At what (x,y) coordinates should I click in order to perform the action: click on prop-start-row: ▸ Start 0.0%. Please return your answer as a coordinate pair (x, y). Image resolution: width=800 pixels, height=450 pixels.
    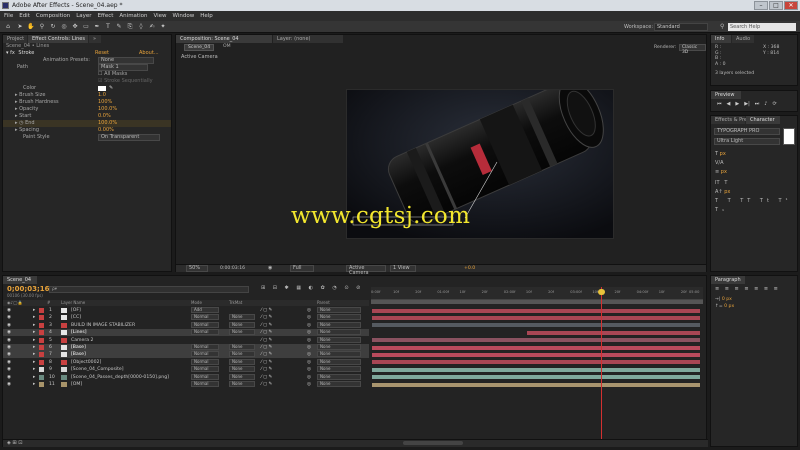
    Looking at the image, I should click on (87, 116).